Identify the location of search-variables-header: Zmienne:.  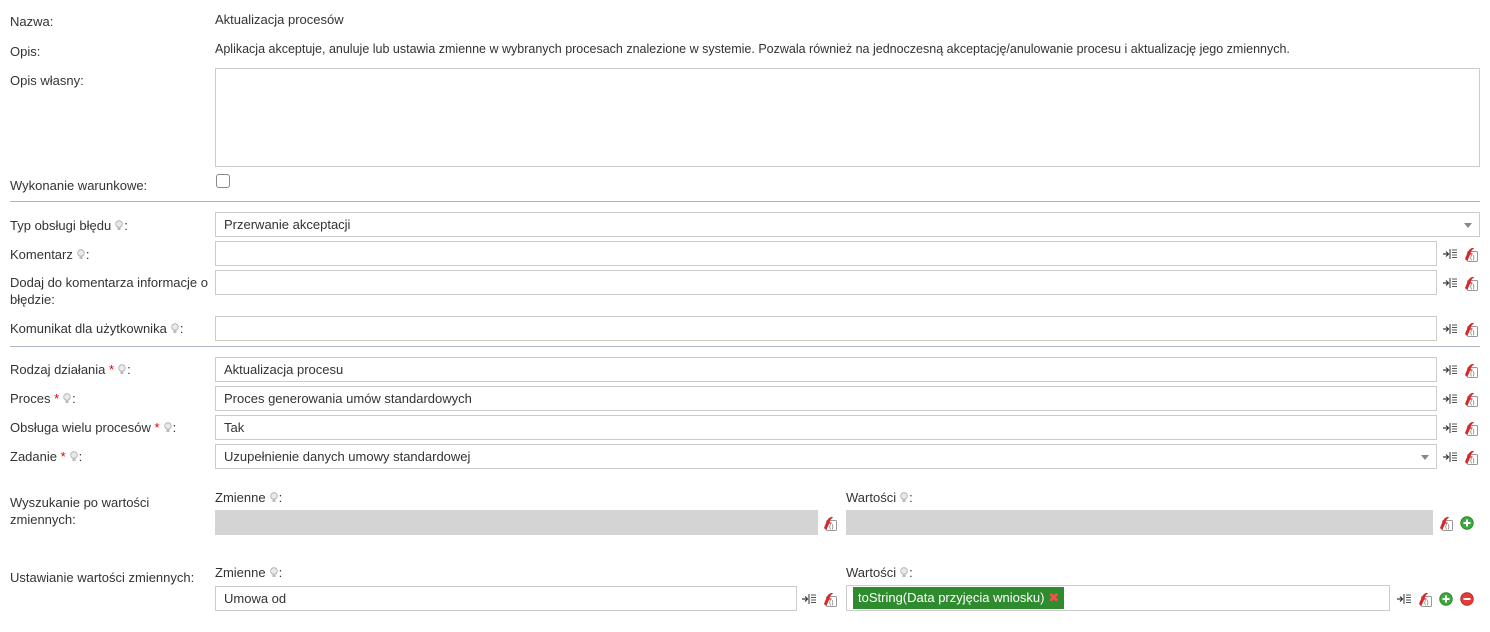
(248, 498).